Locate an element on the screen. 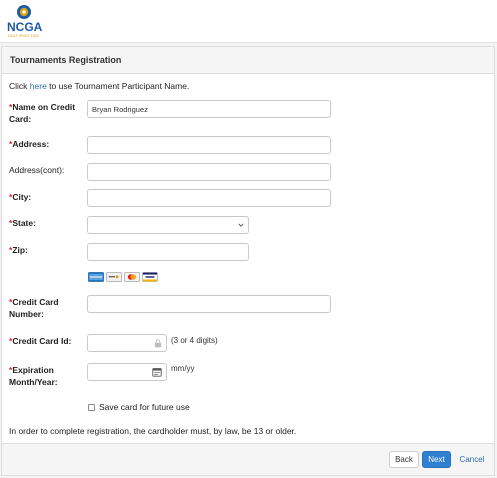  zip-label: *Zip: is located at coordinates (18, 250).